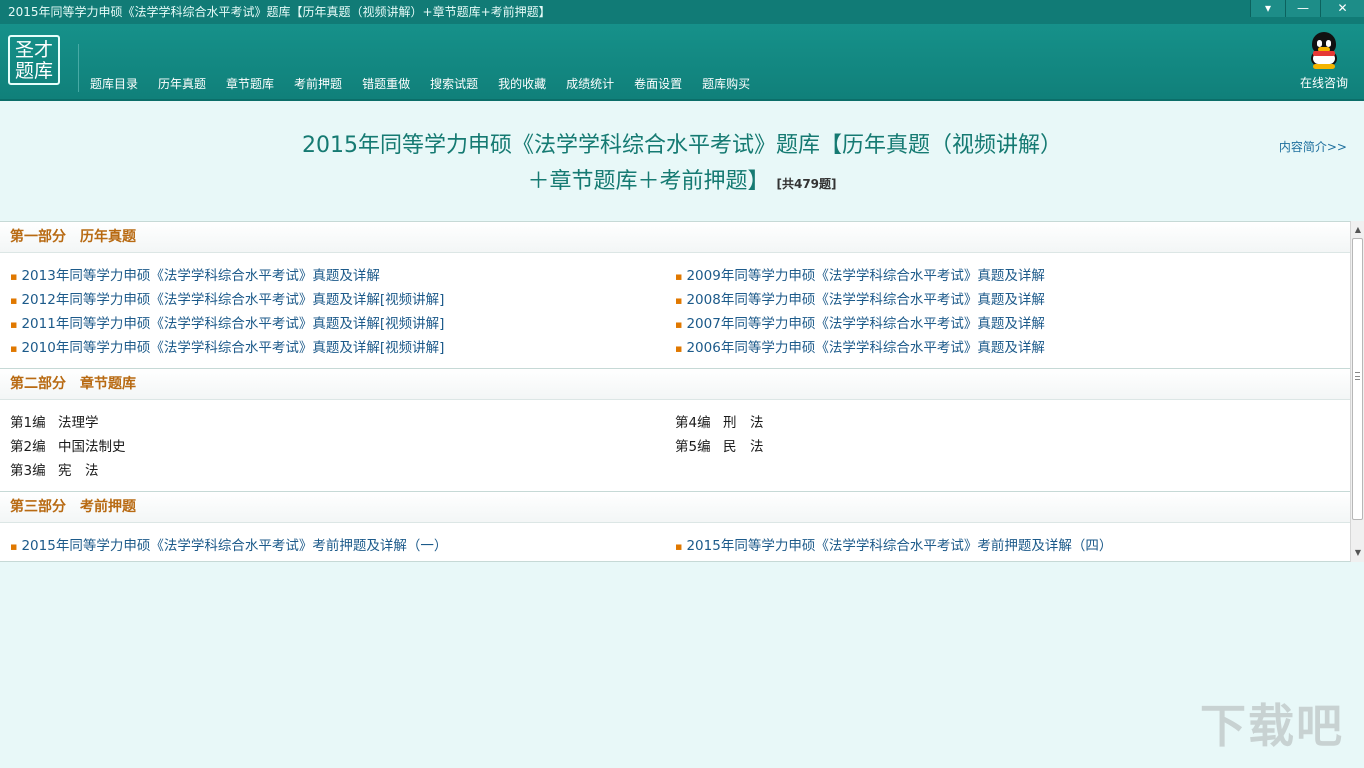  I want to click on watermark: 下载吧, so click(1272, 726).